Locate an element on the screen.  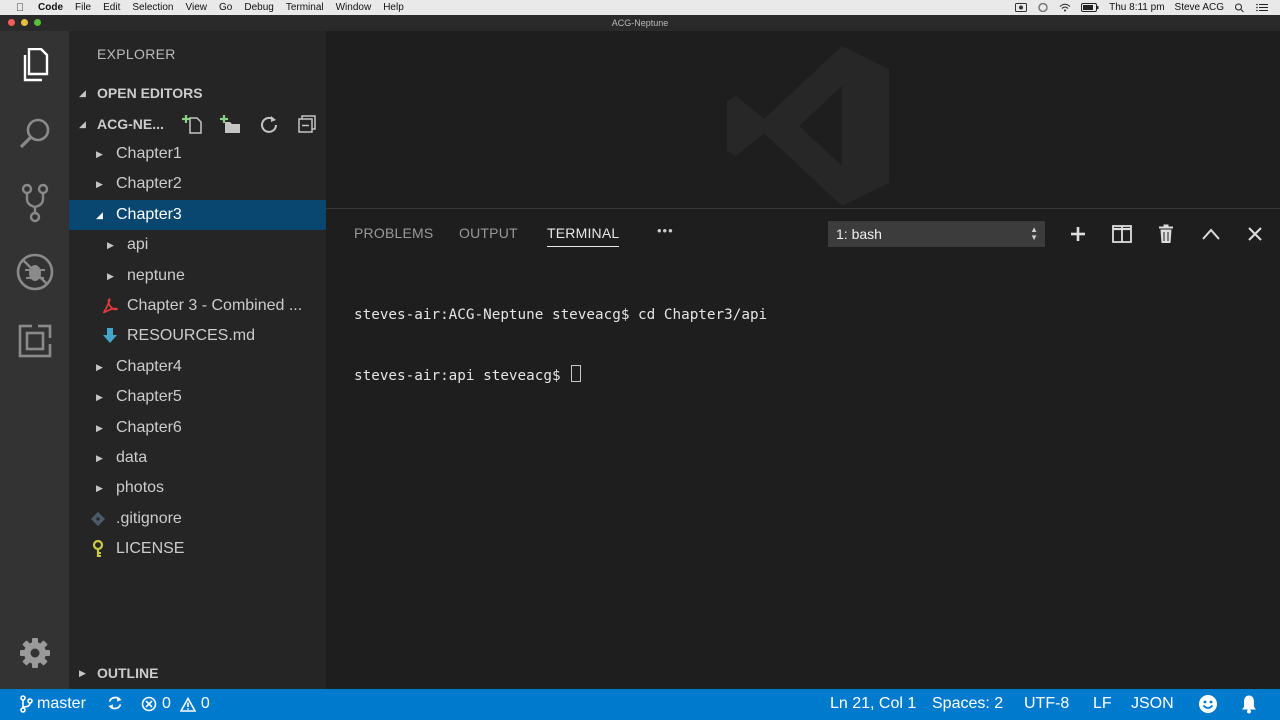
warning-count: 0 is located at coordinates (205, 703).